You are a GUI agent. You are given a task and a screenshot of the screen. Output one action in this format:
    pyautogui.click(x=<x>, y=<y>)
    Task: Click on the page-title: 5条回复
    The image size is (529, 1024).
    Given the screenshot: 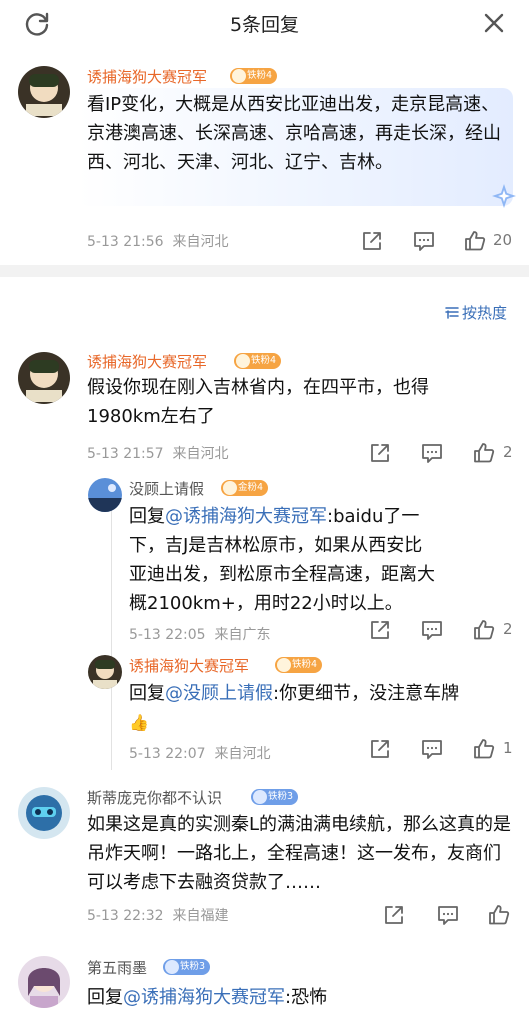 What is the action you would take?
    pyautogui.click(x=264, y=25)
    